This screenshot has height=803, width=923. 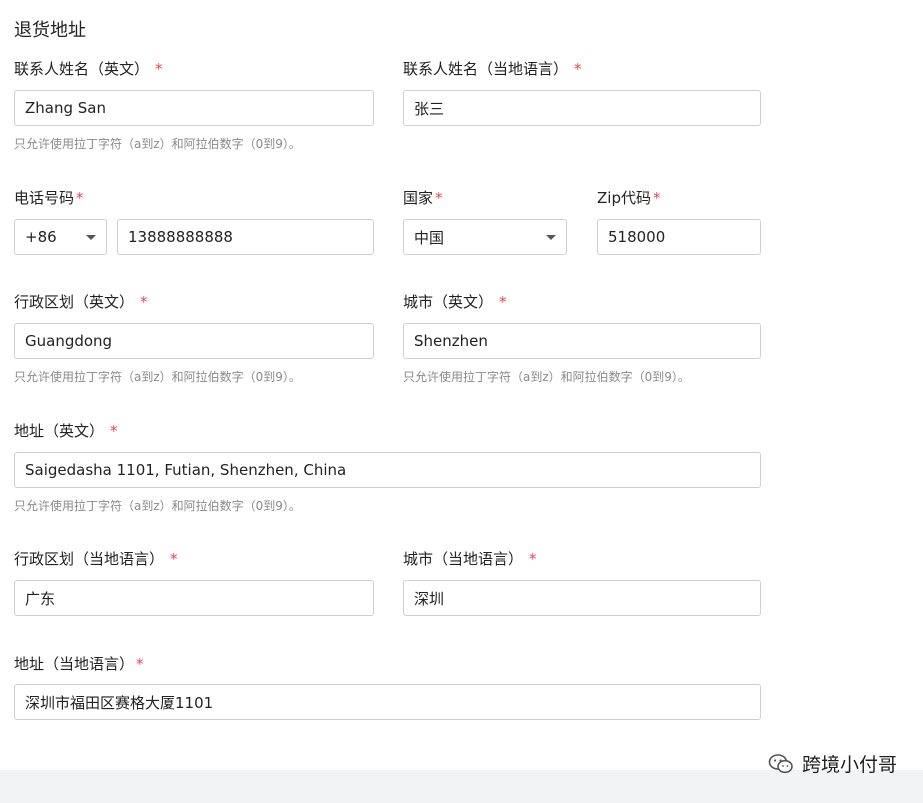 What do you see at coordinates (582, 341) in the screenshot?
I see `city-en-input: Shenzhen` at bounding box center [582, 341].